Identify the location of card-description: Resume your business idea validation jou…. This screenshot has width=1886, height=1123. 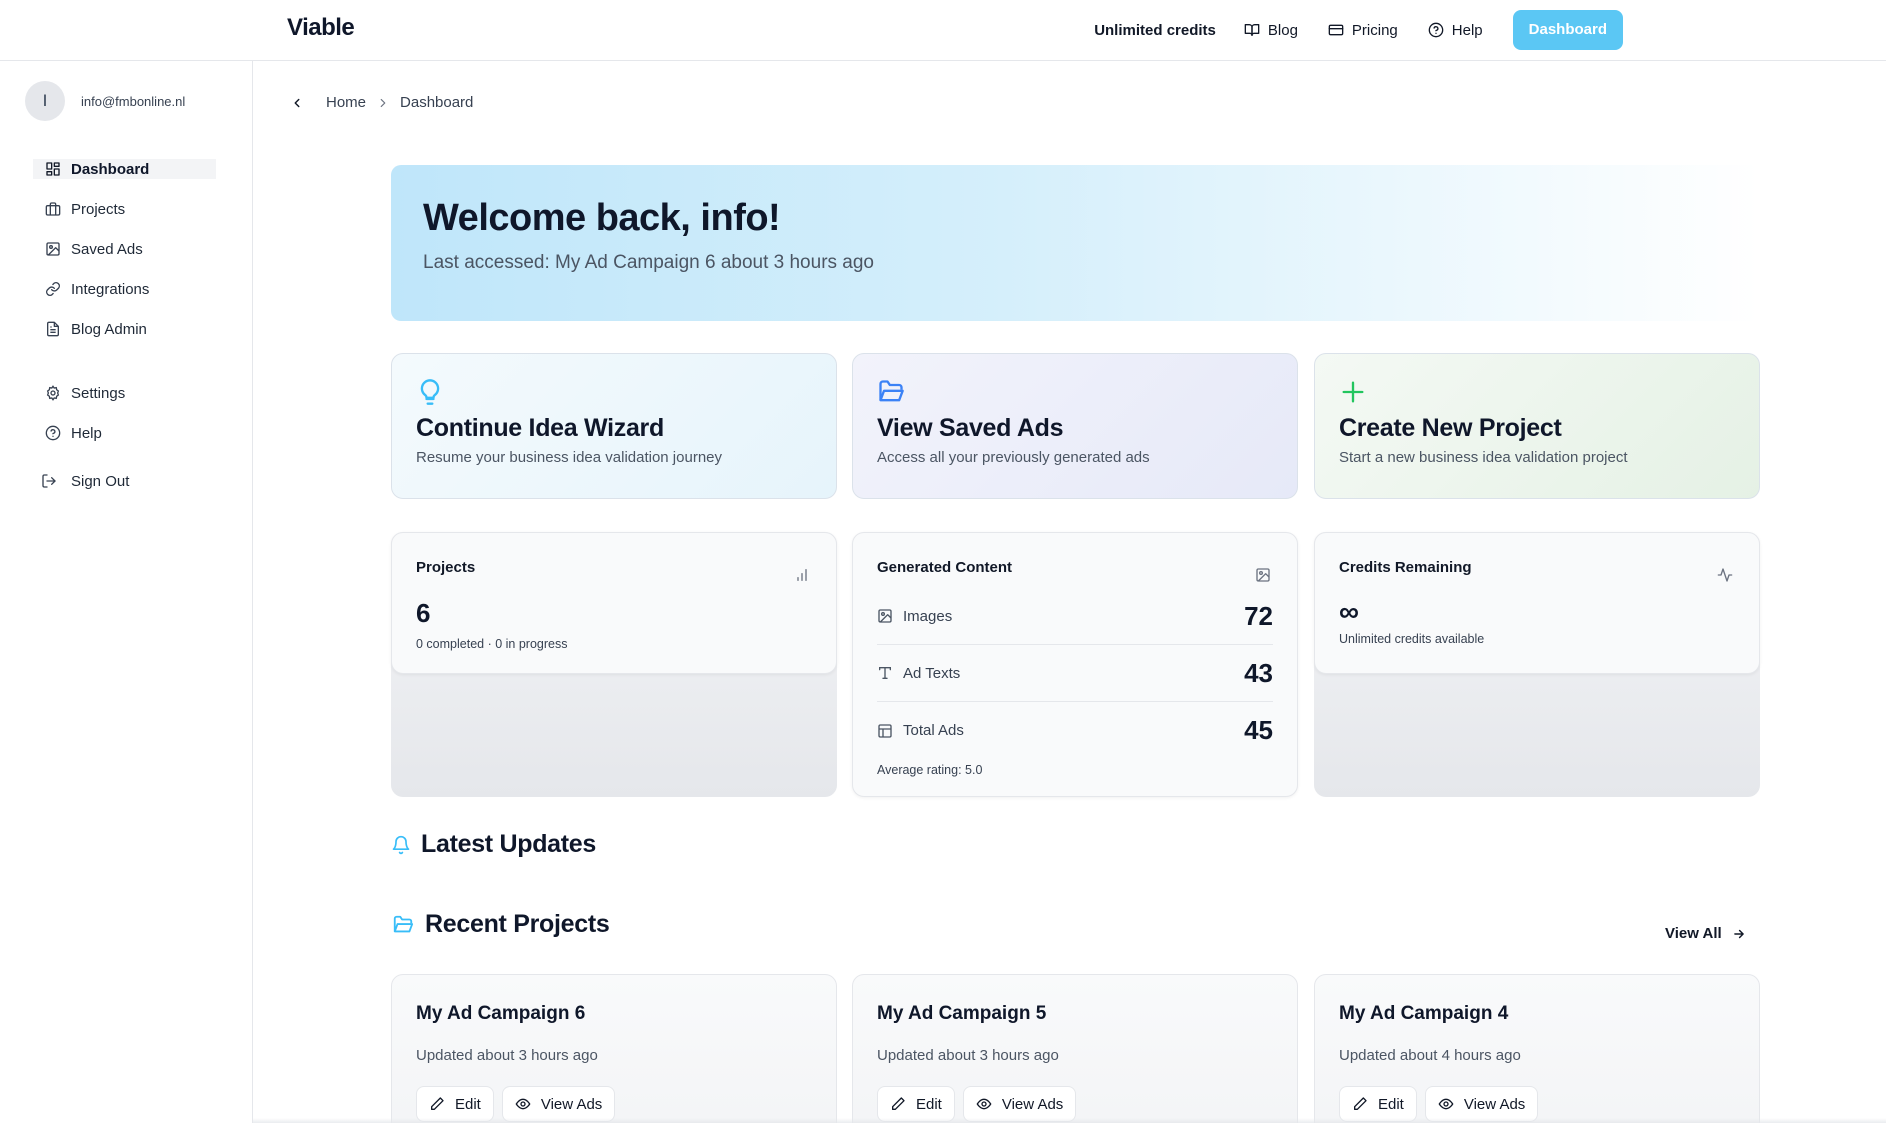
(569, 457).